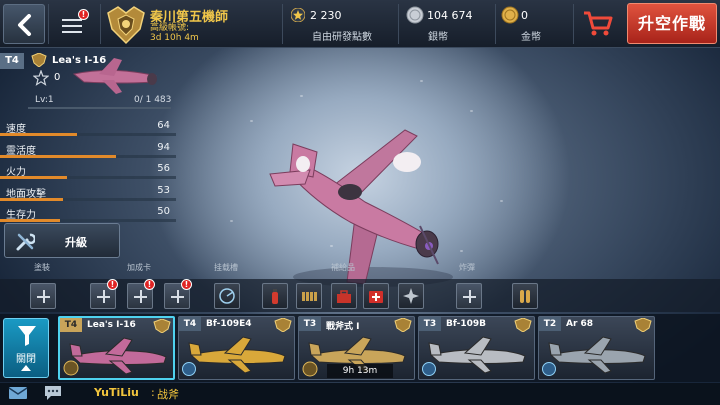  What do you see at coordinates (83, 14) in the screenshot?
I see `menu-notification-badge: !` at bounding box center [83, 14].